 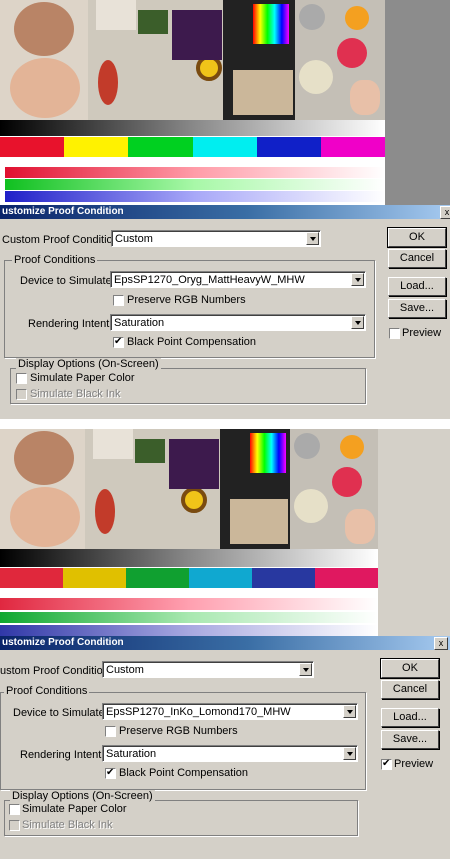 I want to click on separator, so click(x=225, y=424).